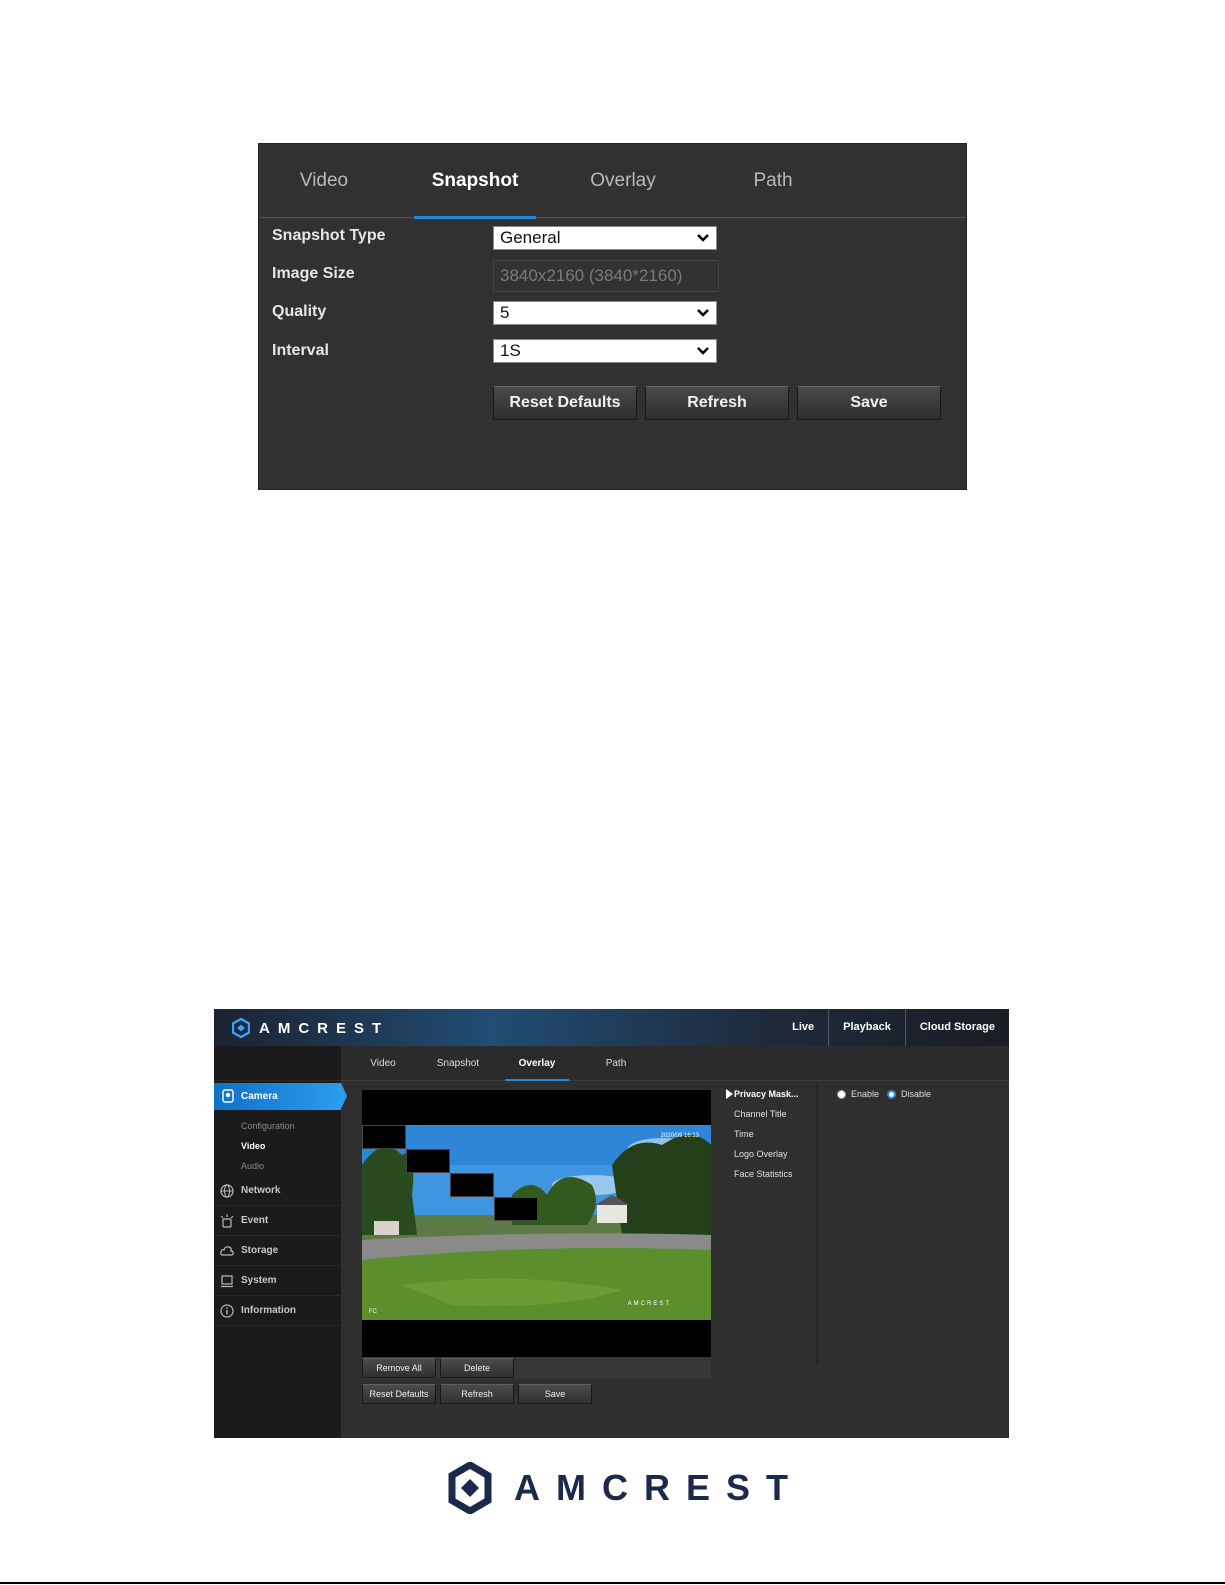 The image size is (1225, 1585). I want to click on sidebar-sub-configuration: Configuration, so click(277, 1126).